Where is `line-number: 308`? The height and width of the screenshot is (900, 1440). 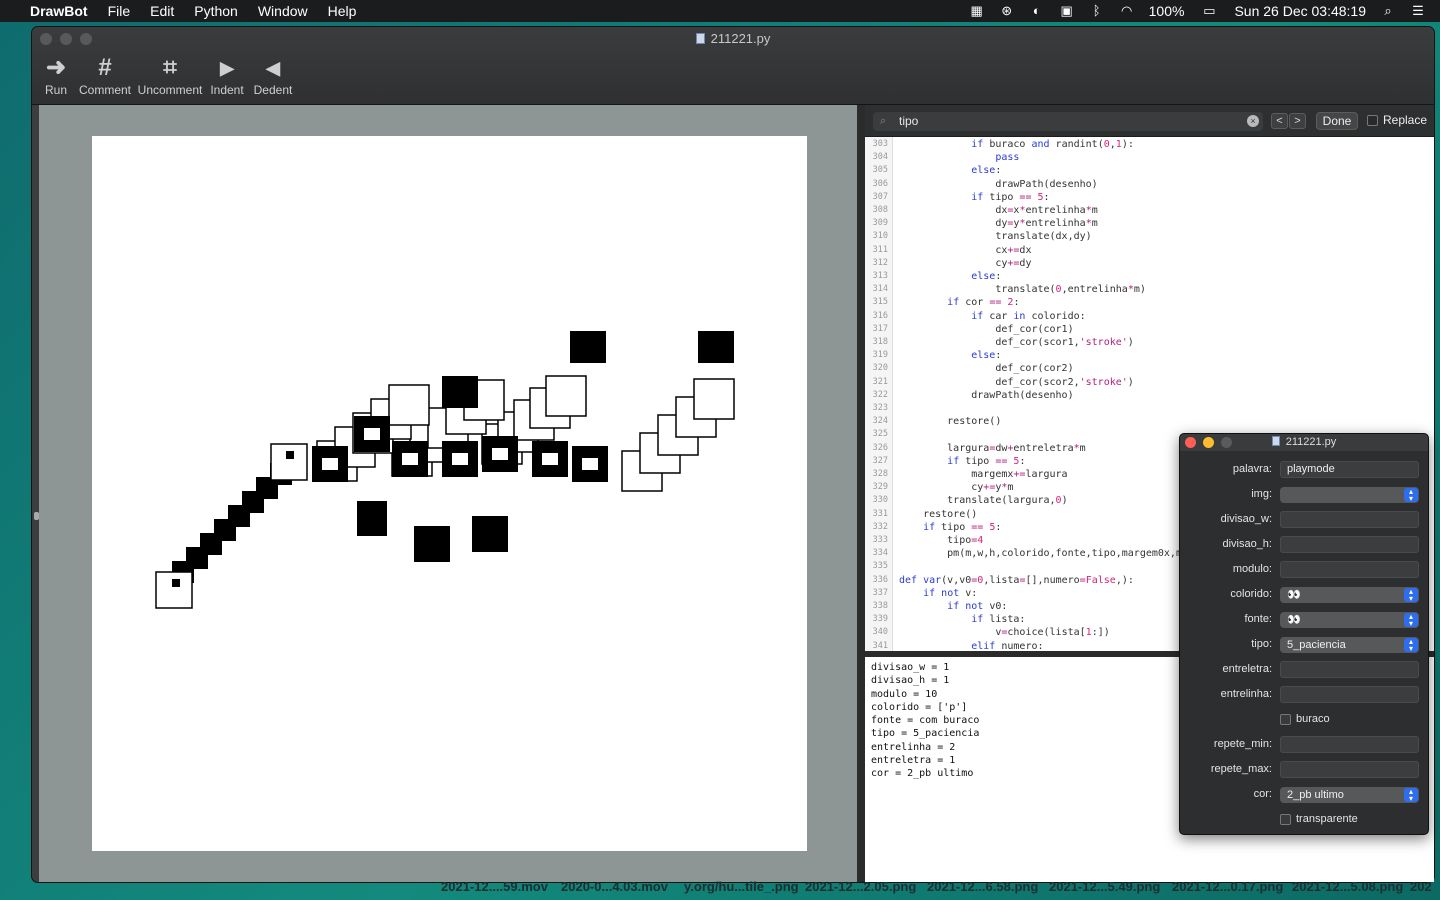
line-number: 308 is located at coordinates (880, 210).